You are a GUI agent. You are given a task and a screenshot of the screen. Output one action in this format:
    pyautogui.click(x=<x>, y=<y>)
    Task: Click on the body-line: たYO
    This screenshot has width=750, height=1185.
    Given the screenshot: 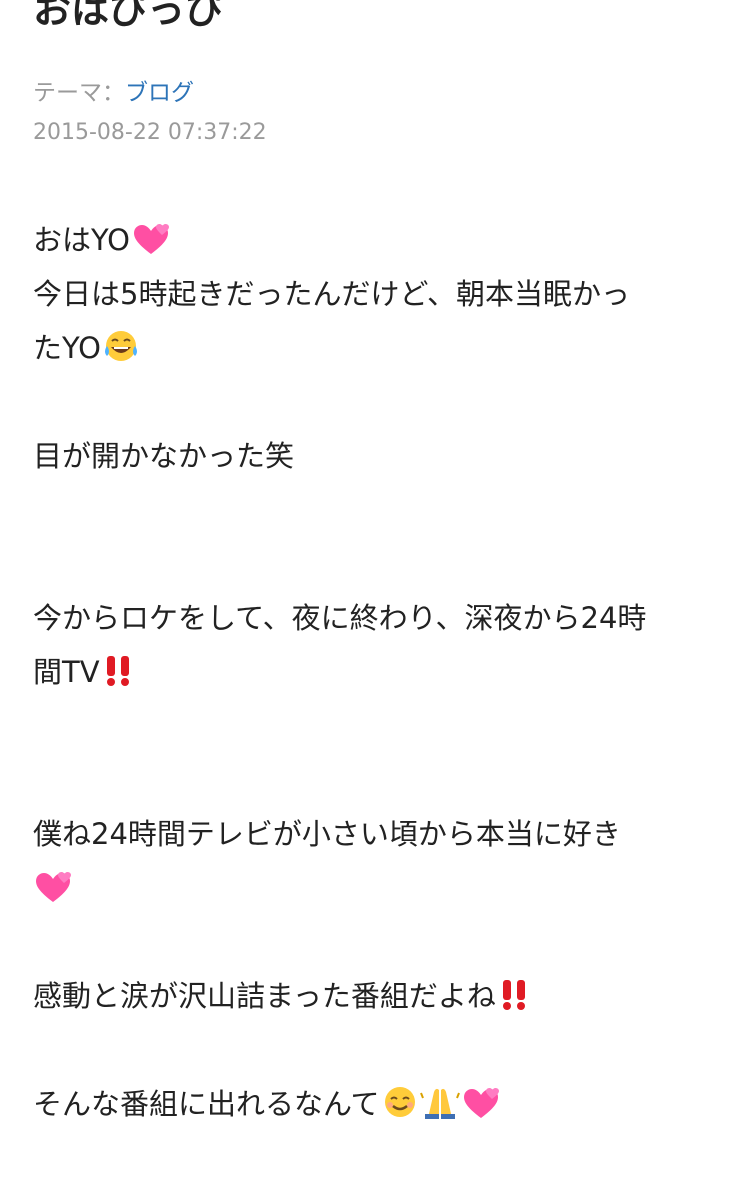 What is the action you would take?
    pyautogui.click(x=378, y=351)
    